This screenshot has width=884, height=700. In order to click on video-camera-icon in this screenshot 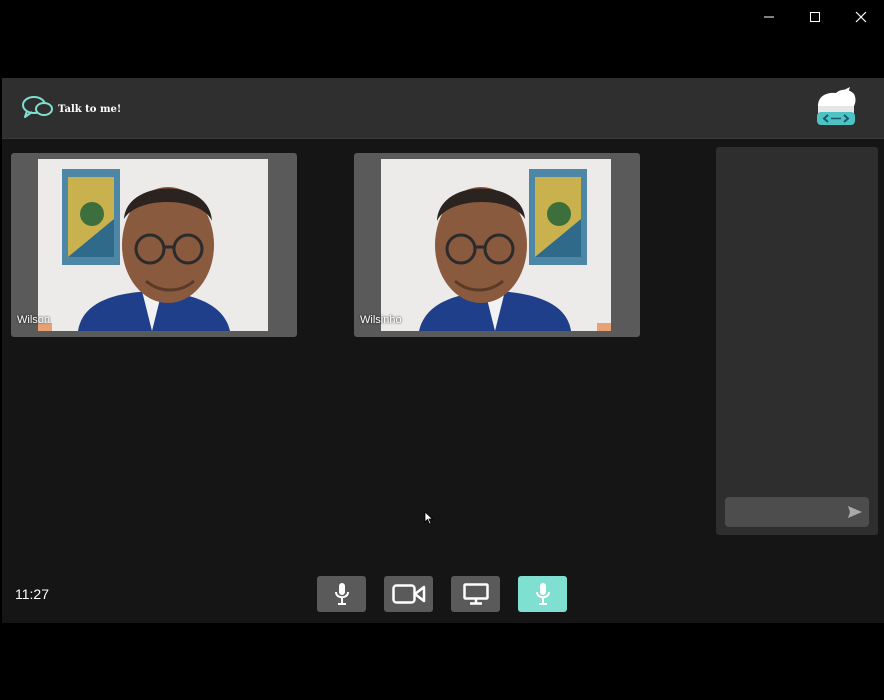, I will do `click(408, 594)`.